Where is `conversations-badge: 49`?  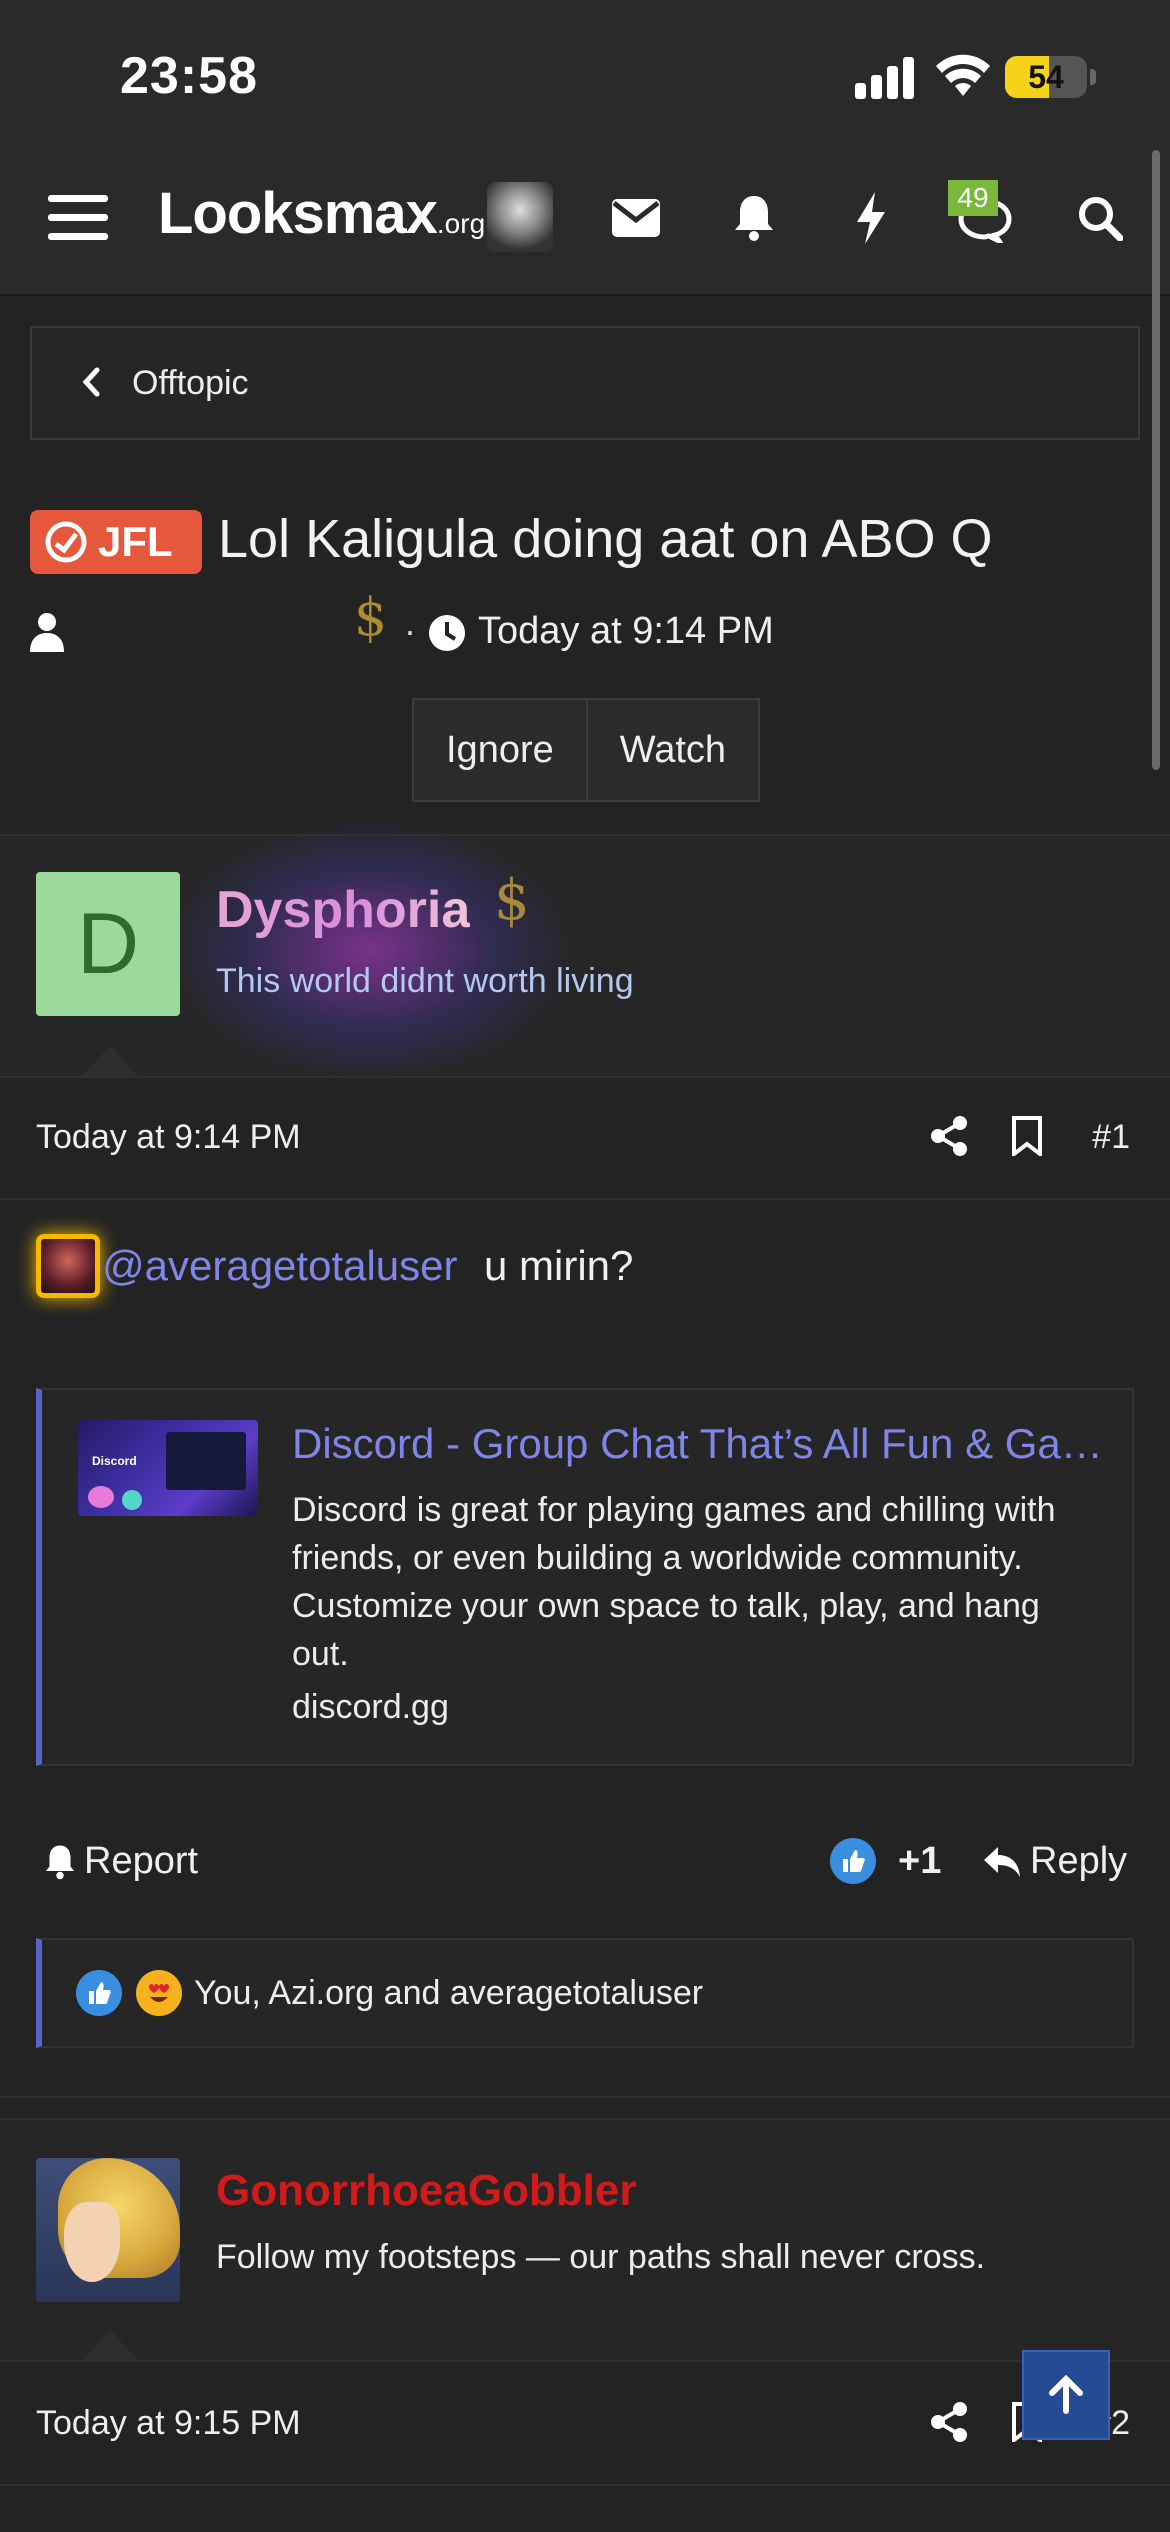 conversations-badge: 49 is located at coordinates (973, 198).